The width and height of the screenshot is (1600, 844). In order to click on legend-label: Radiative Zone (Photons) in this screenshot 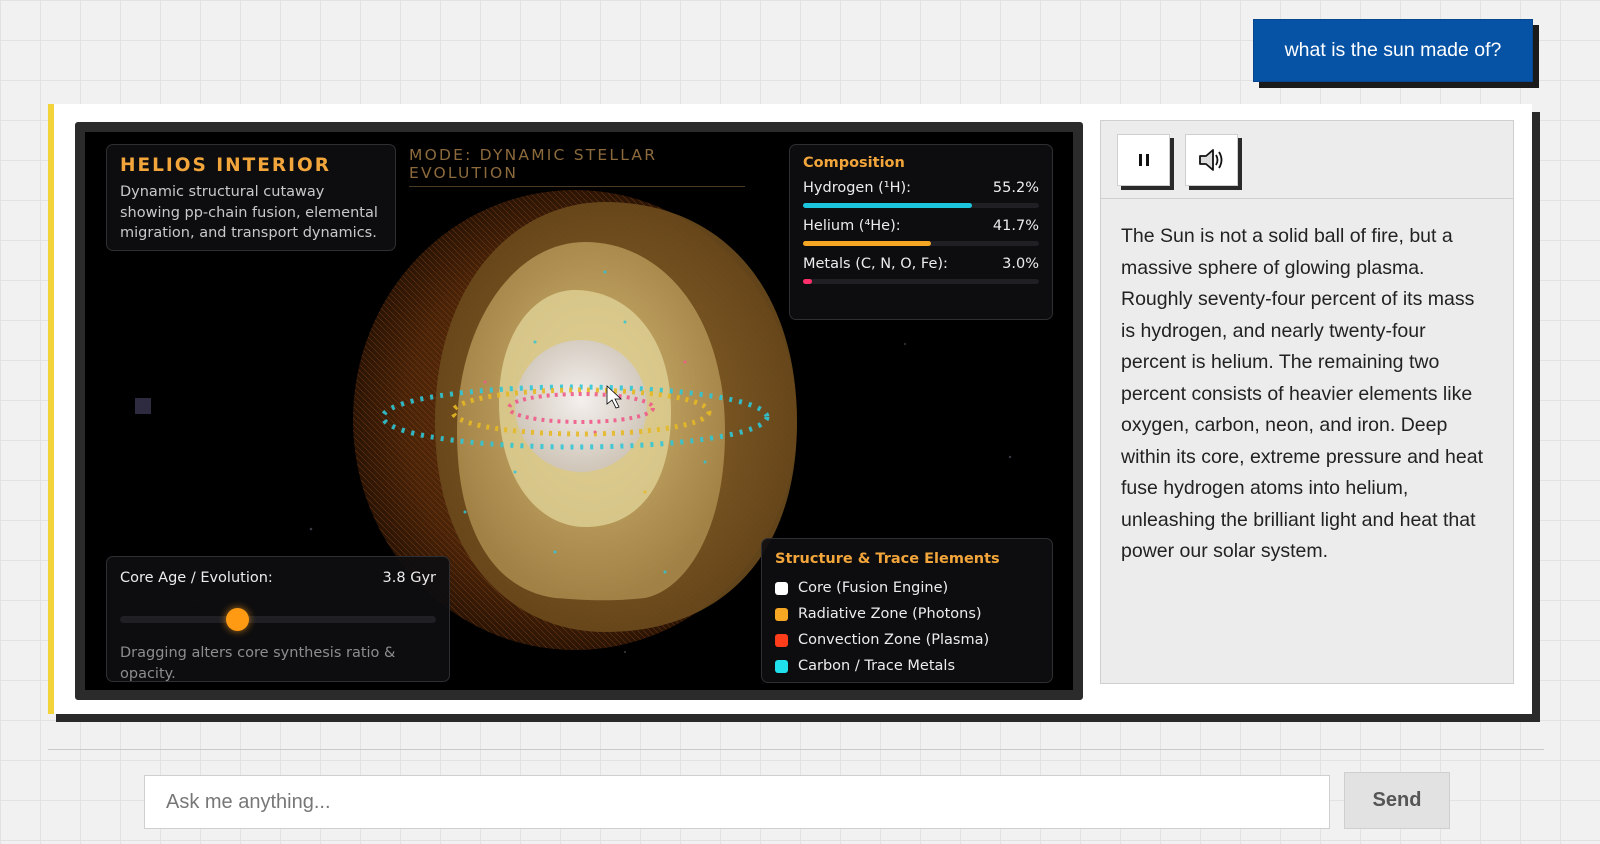, I will do `click(890, 614)`.